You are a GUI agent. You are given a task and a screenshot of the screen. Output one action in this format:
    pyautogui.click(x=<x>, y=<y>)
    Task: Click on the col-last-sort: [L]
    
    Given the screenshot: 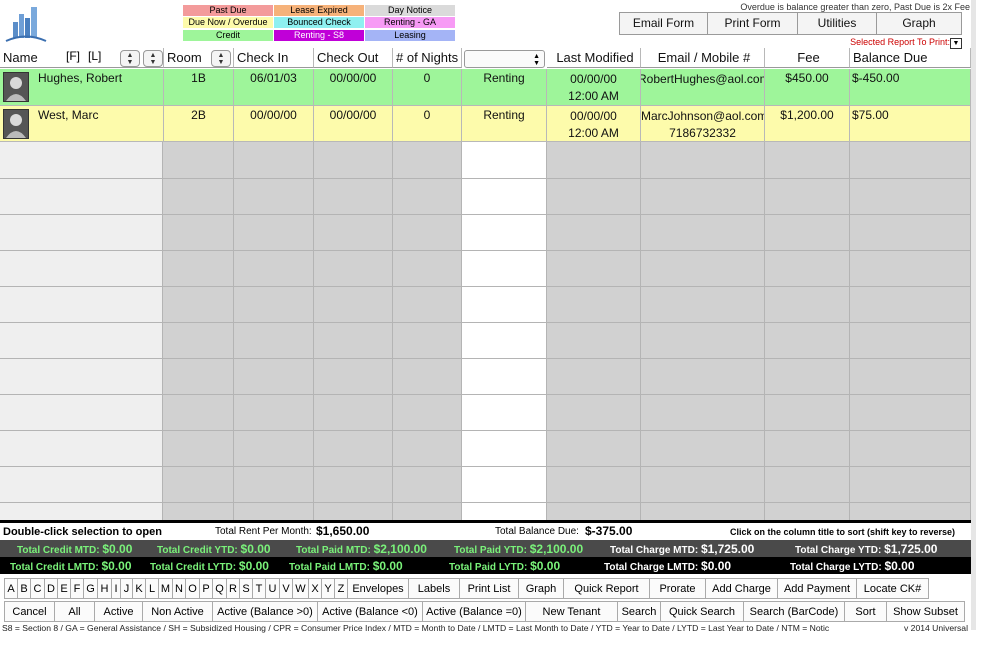 What is the action you would take?
    pyautogui.click(x=94, y=56)
    